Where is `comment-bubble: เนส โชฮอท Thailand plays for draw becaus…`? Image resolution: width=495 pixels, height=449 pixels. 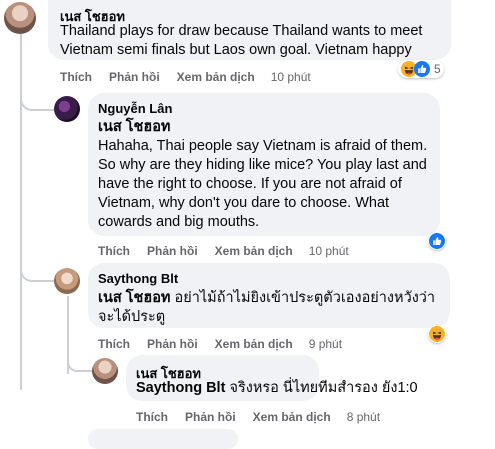
comment-bubble: เนส โชฮอท Thailand plays for draw becaus… is located at coordinates (249, 30).